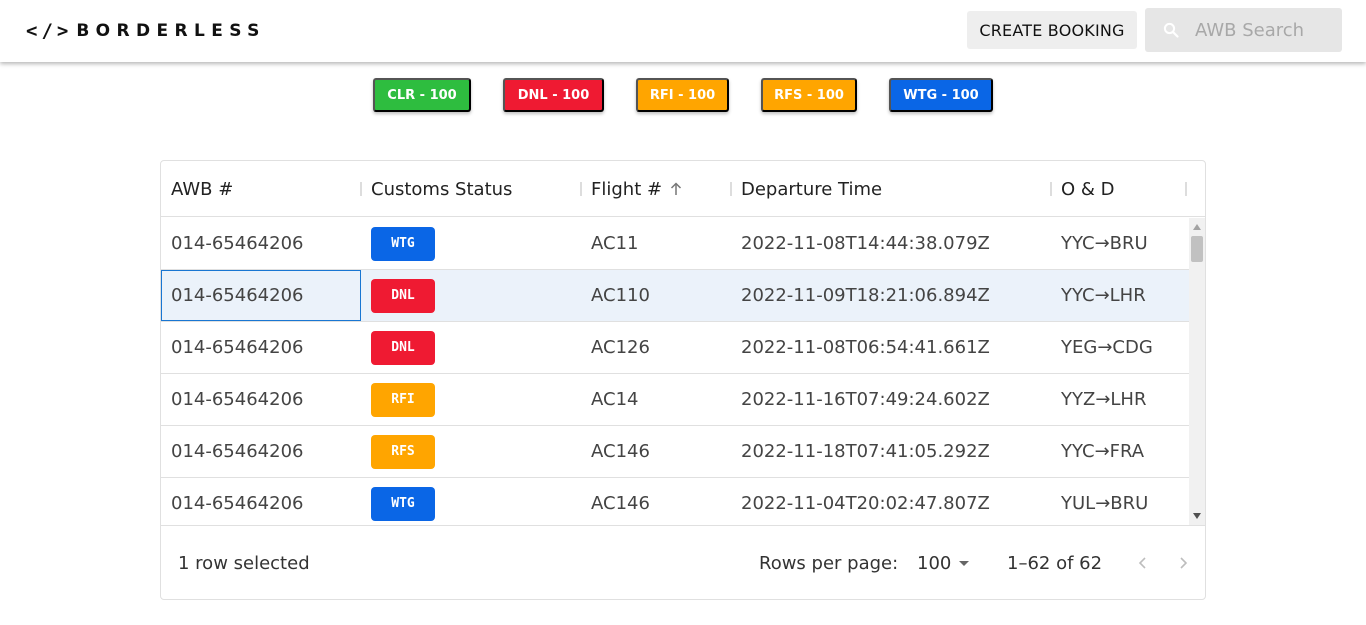 Image resolution: width=1366 pixels, height=625 pixels. Describe the element at coordinates (661, 347) in the screenshot. I see `flight-cell: AC126` at that location.